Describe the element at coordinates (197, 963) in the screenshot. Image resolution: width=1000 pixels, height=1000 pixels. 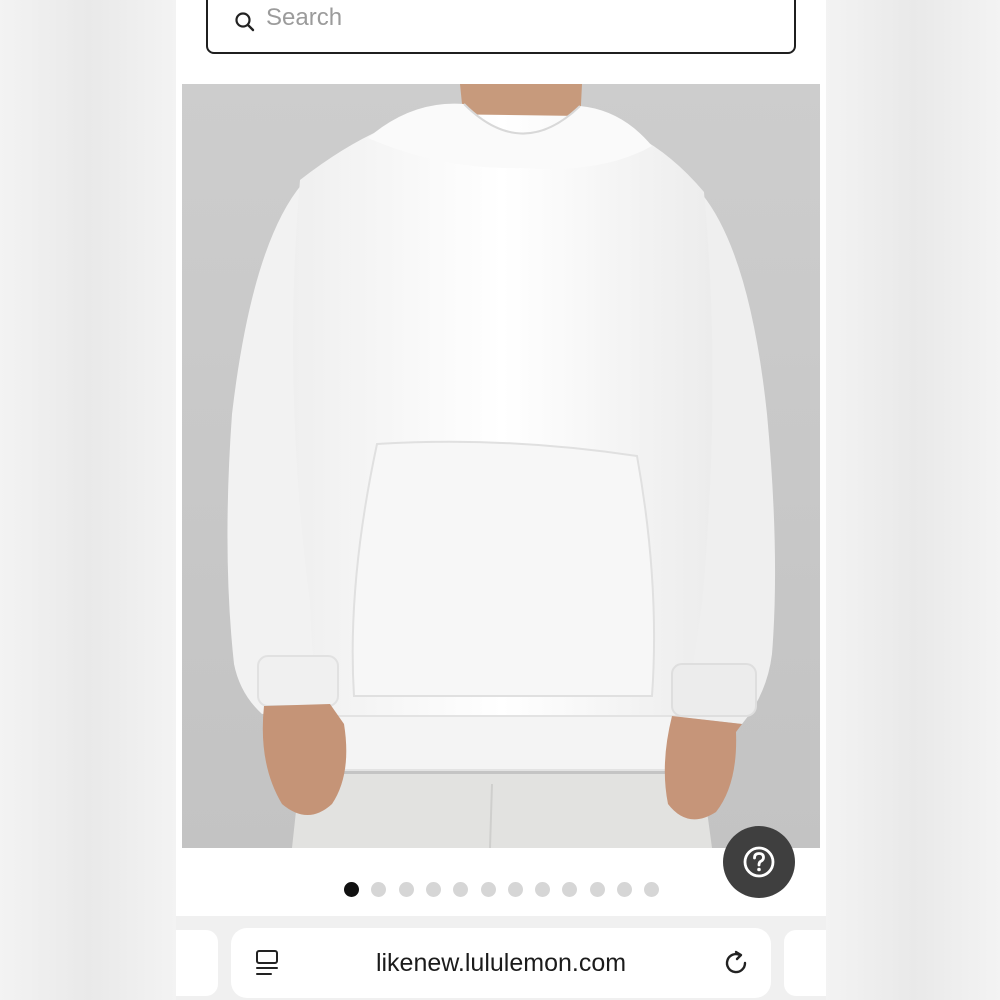
I see `previous-tab` at that location.